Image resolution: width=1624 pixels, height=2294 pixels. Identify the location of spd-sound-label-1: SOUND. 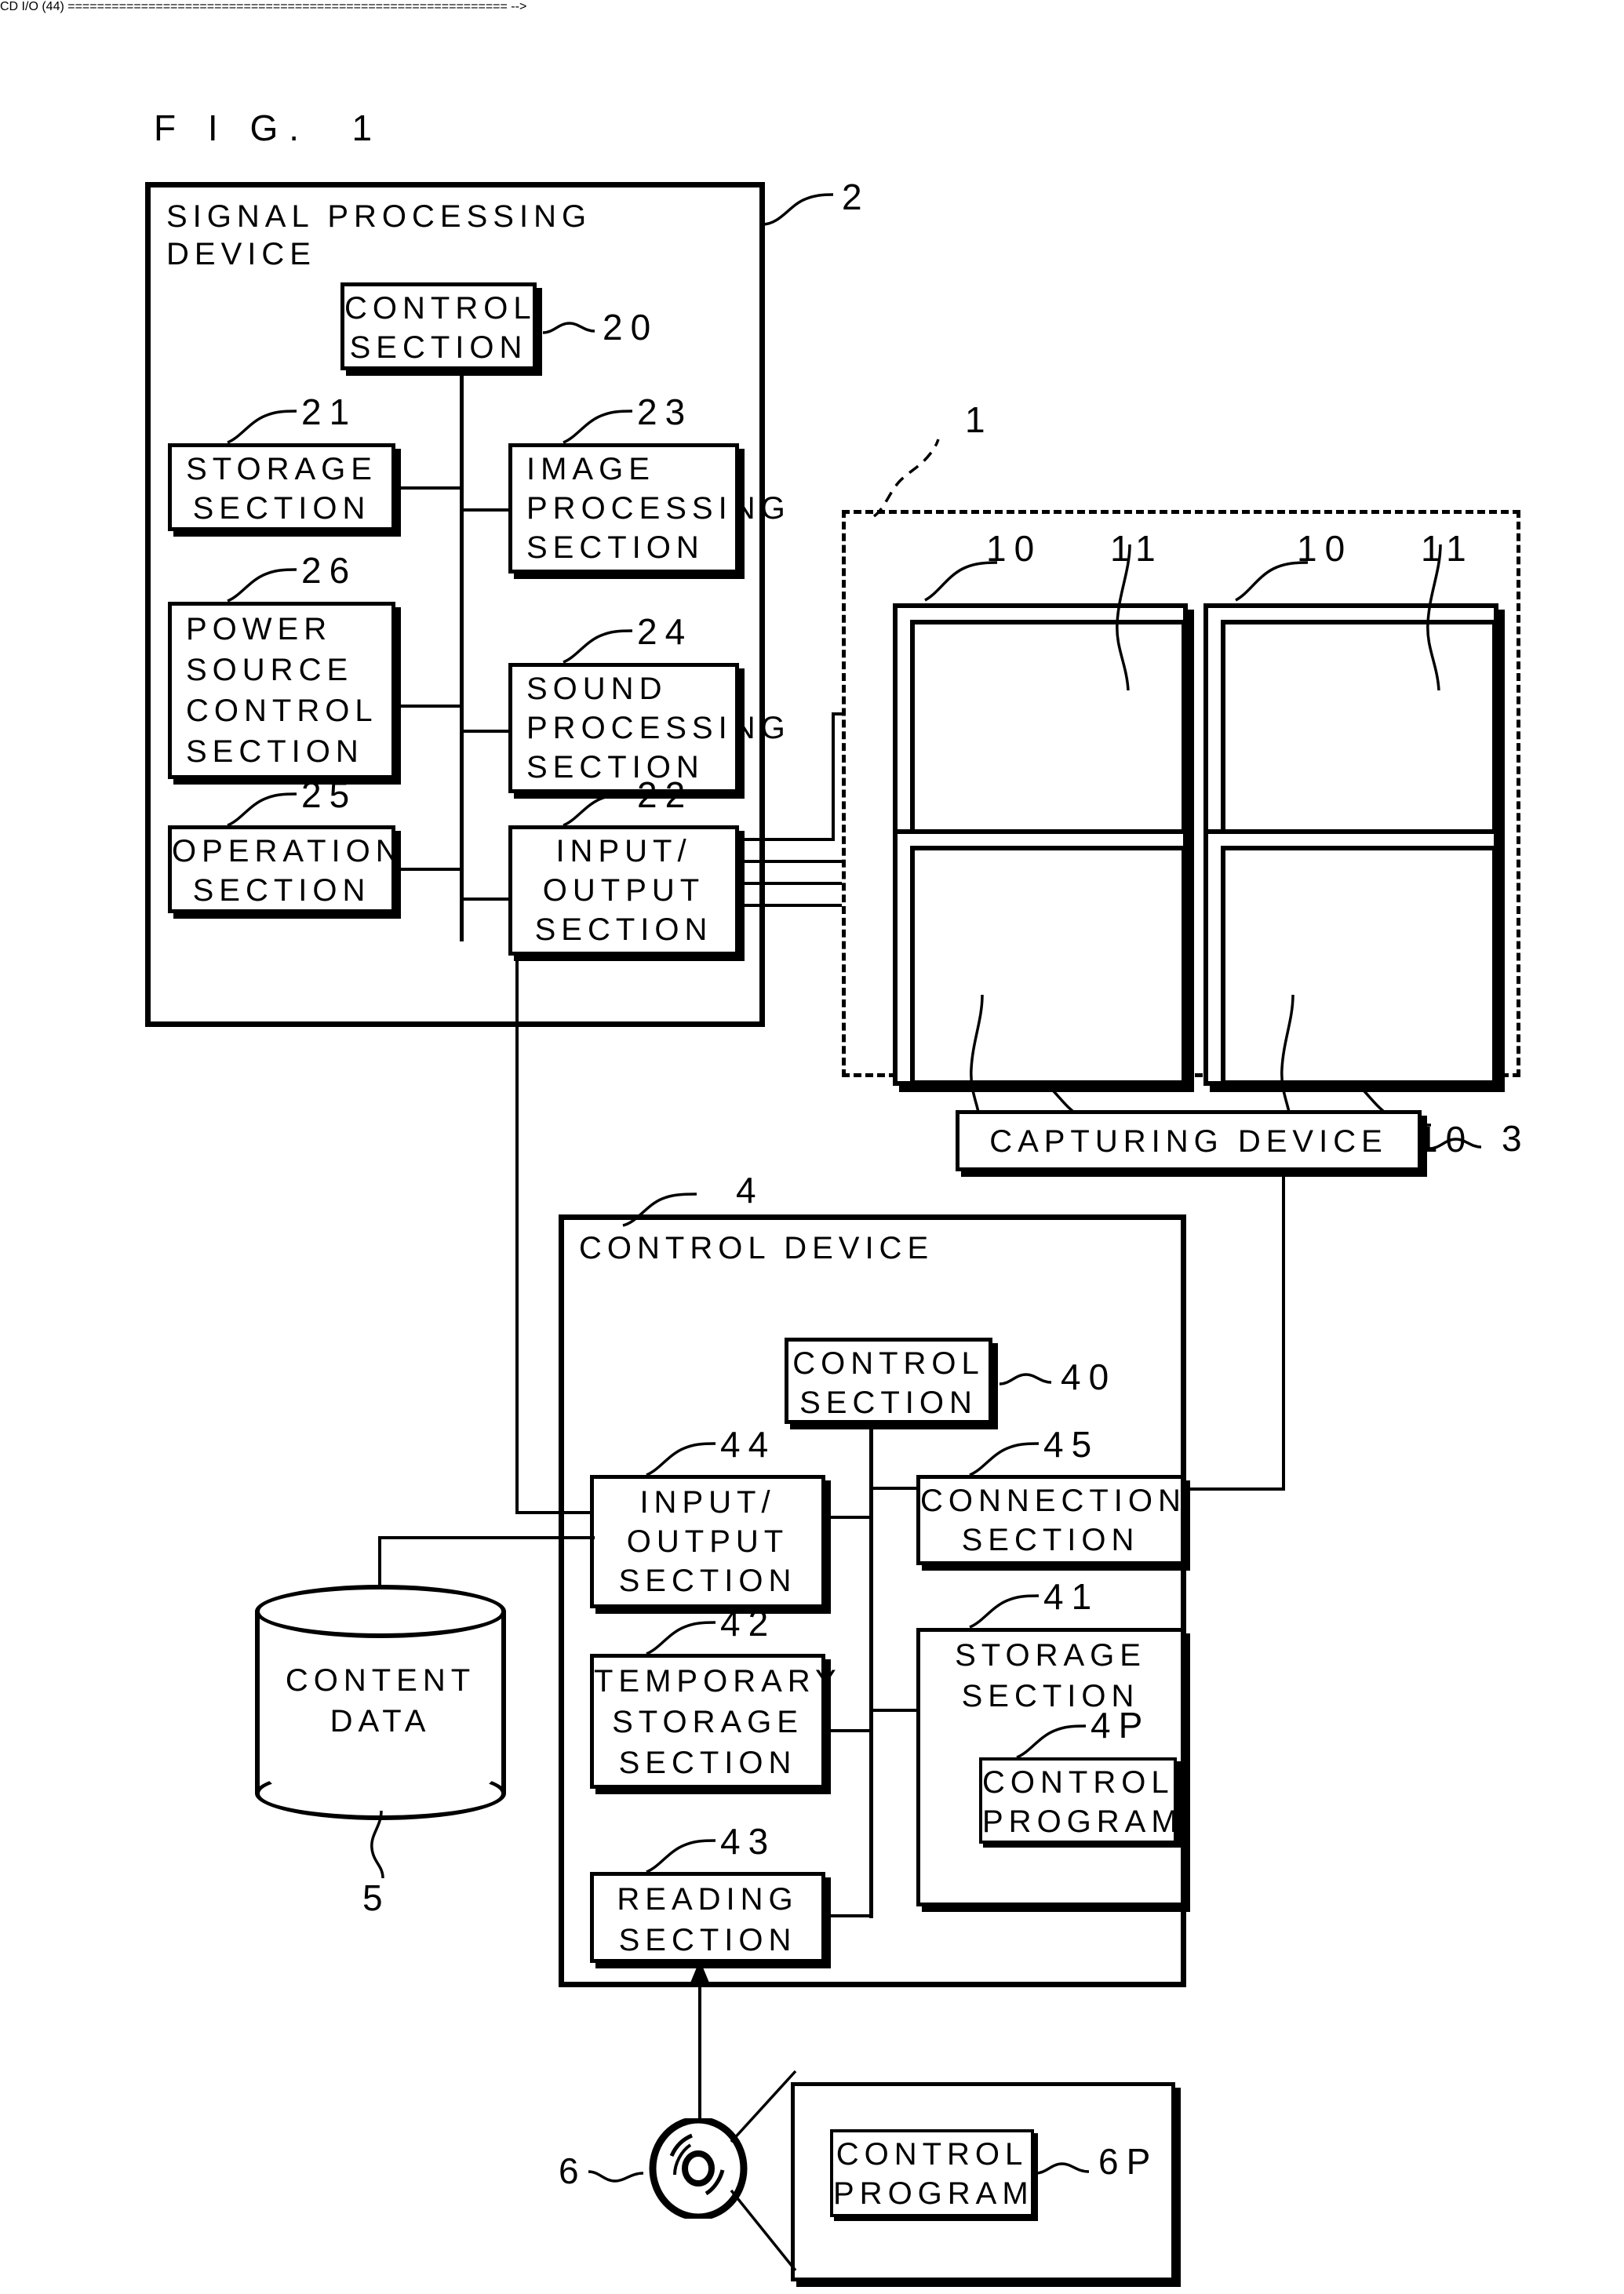
(597, 689).